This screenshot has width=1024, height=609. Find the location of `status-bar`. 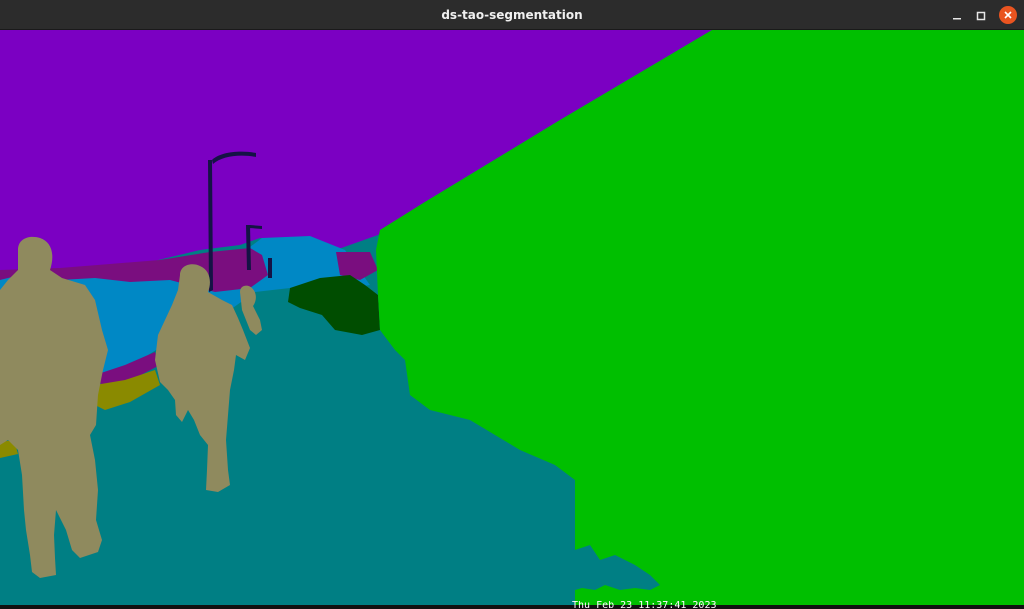

status-bar is located at coordinates (512, 607).